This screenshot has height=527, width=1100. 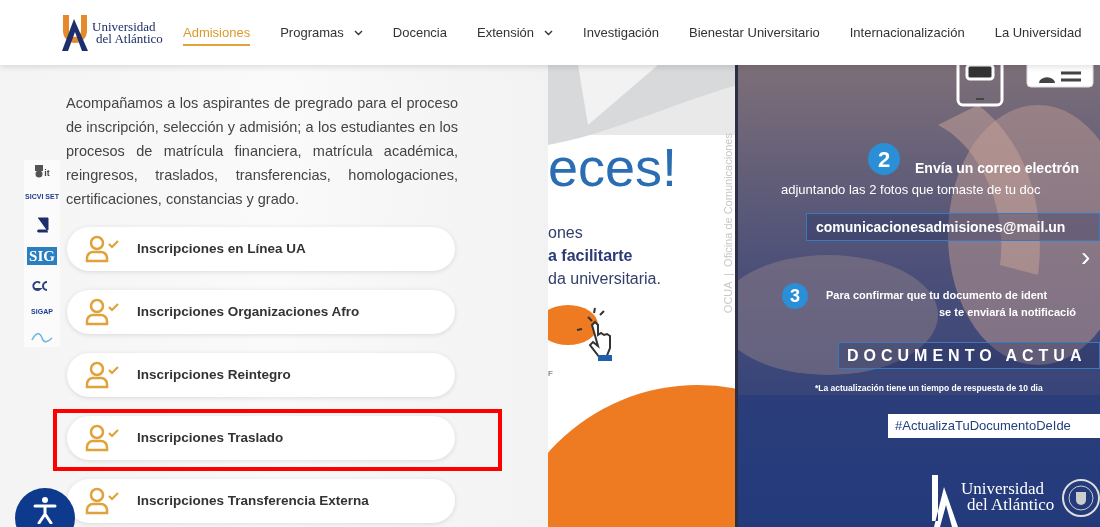 What do you see at coordinates (953, 227) in the screenshot?
I see `email-box: comunicacionesadmisiones@mail.un` at bounding box center [953, 227].